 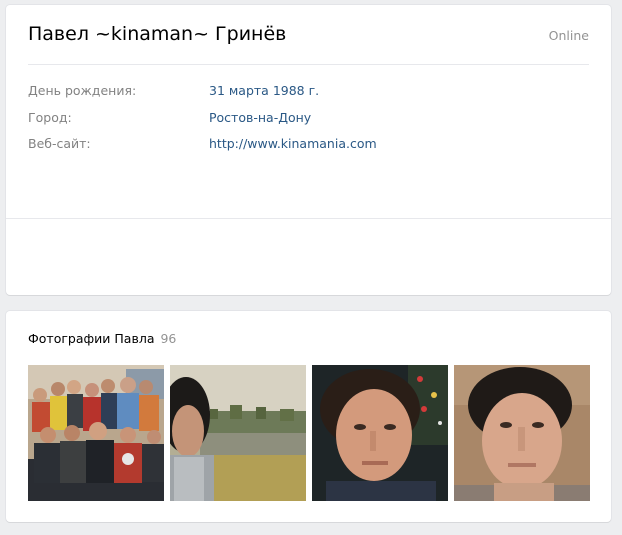 I want to click on photo-thumbnail-group, so click(x=96, y=433).